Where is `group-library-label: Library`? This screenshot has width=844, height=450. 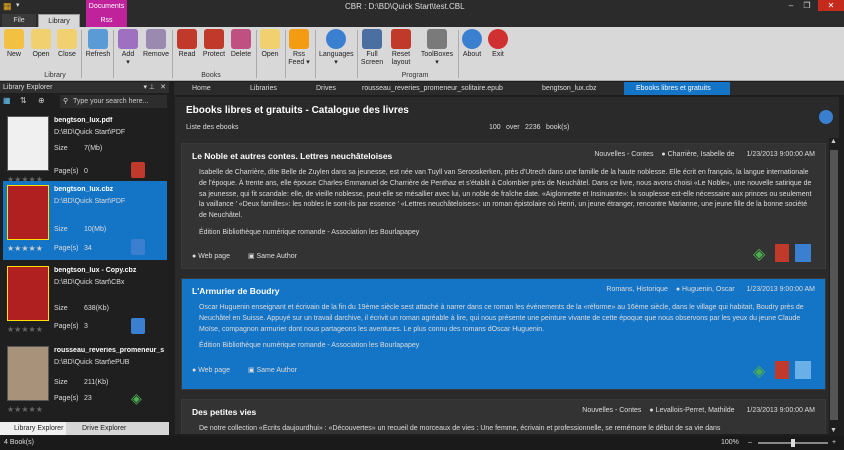 group-library-label: Library is located at coordinates (55, 75).